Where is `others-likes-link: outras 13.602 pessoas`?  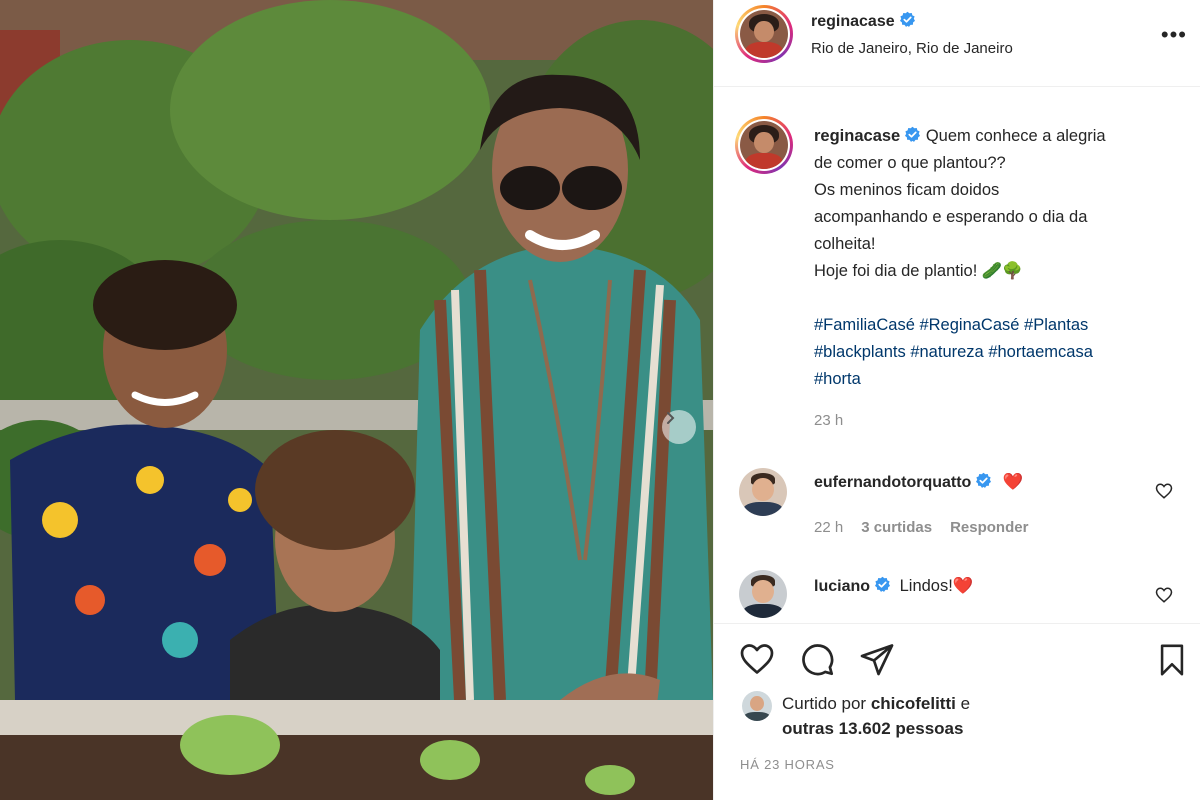
others-likes-link: outras 13.602 pessoas is located at coordinates (872, 728).